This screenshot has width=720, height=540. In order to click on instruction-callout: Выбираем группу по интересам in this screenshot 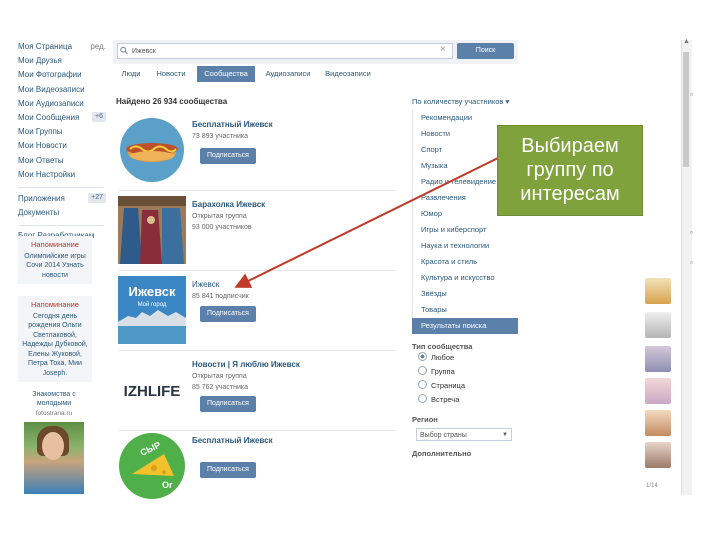, I will do `click(570, 170)`.